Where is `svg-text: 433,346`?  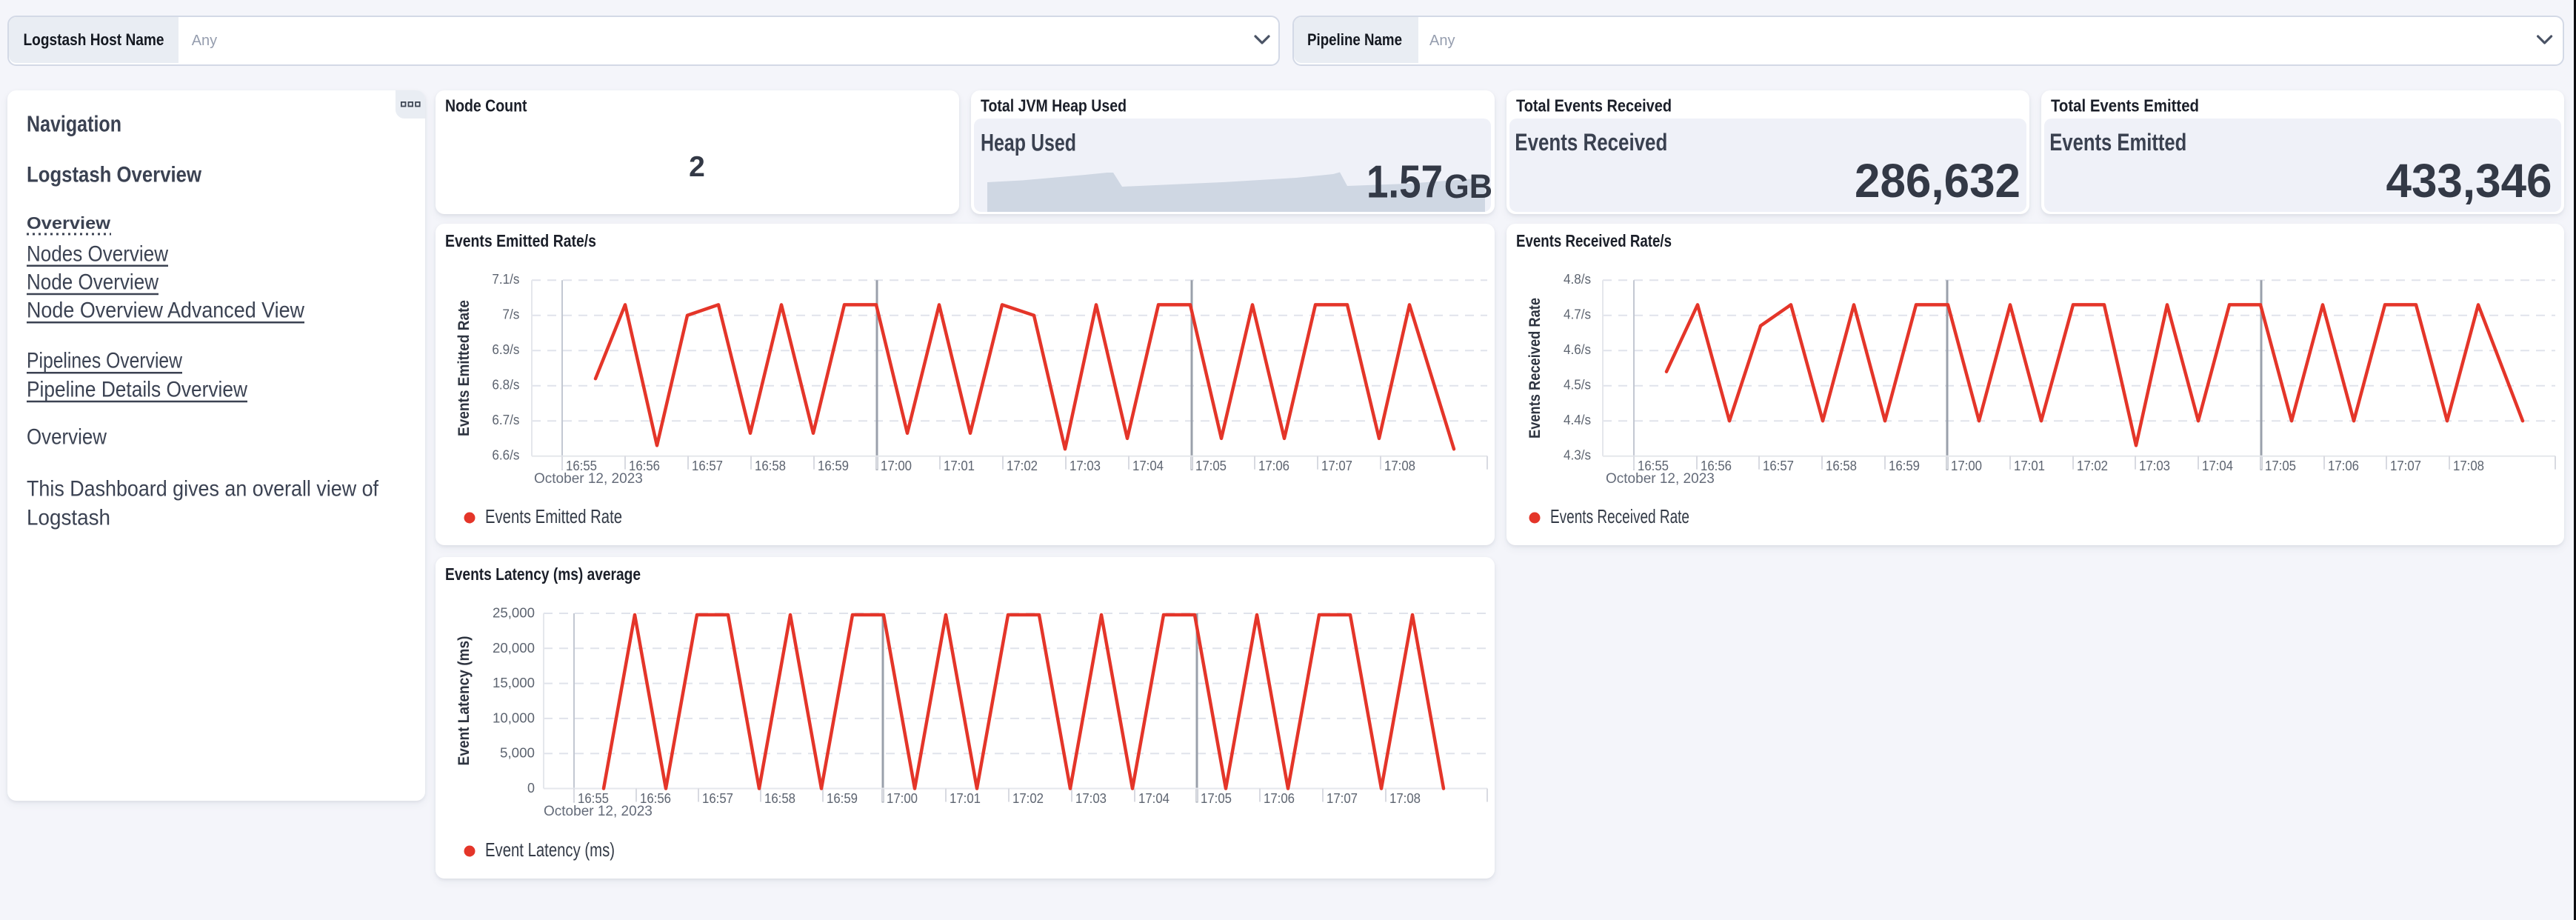 svg-text: 433,346 is located at coordinates (2469, 180).